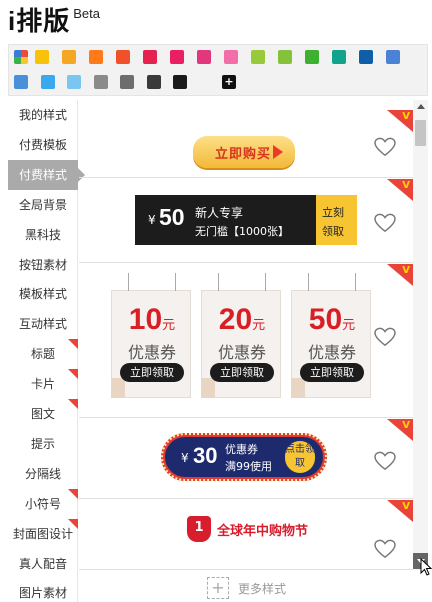 The image size is (432, 602). Describe the element at coordinates (229, 82) in the screenshot. I see `add-color-button: +` at that location.